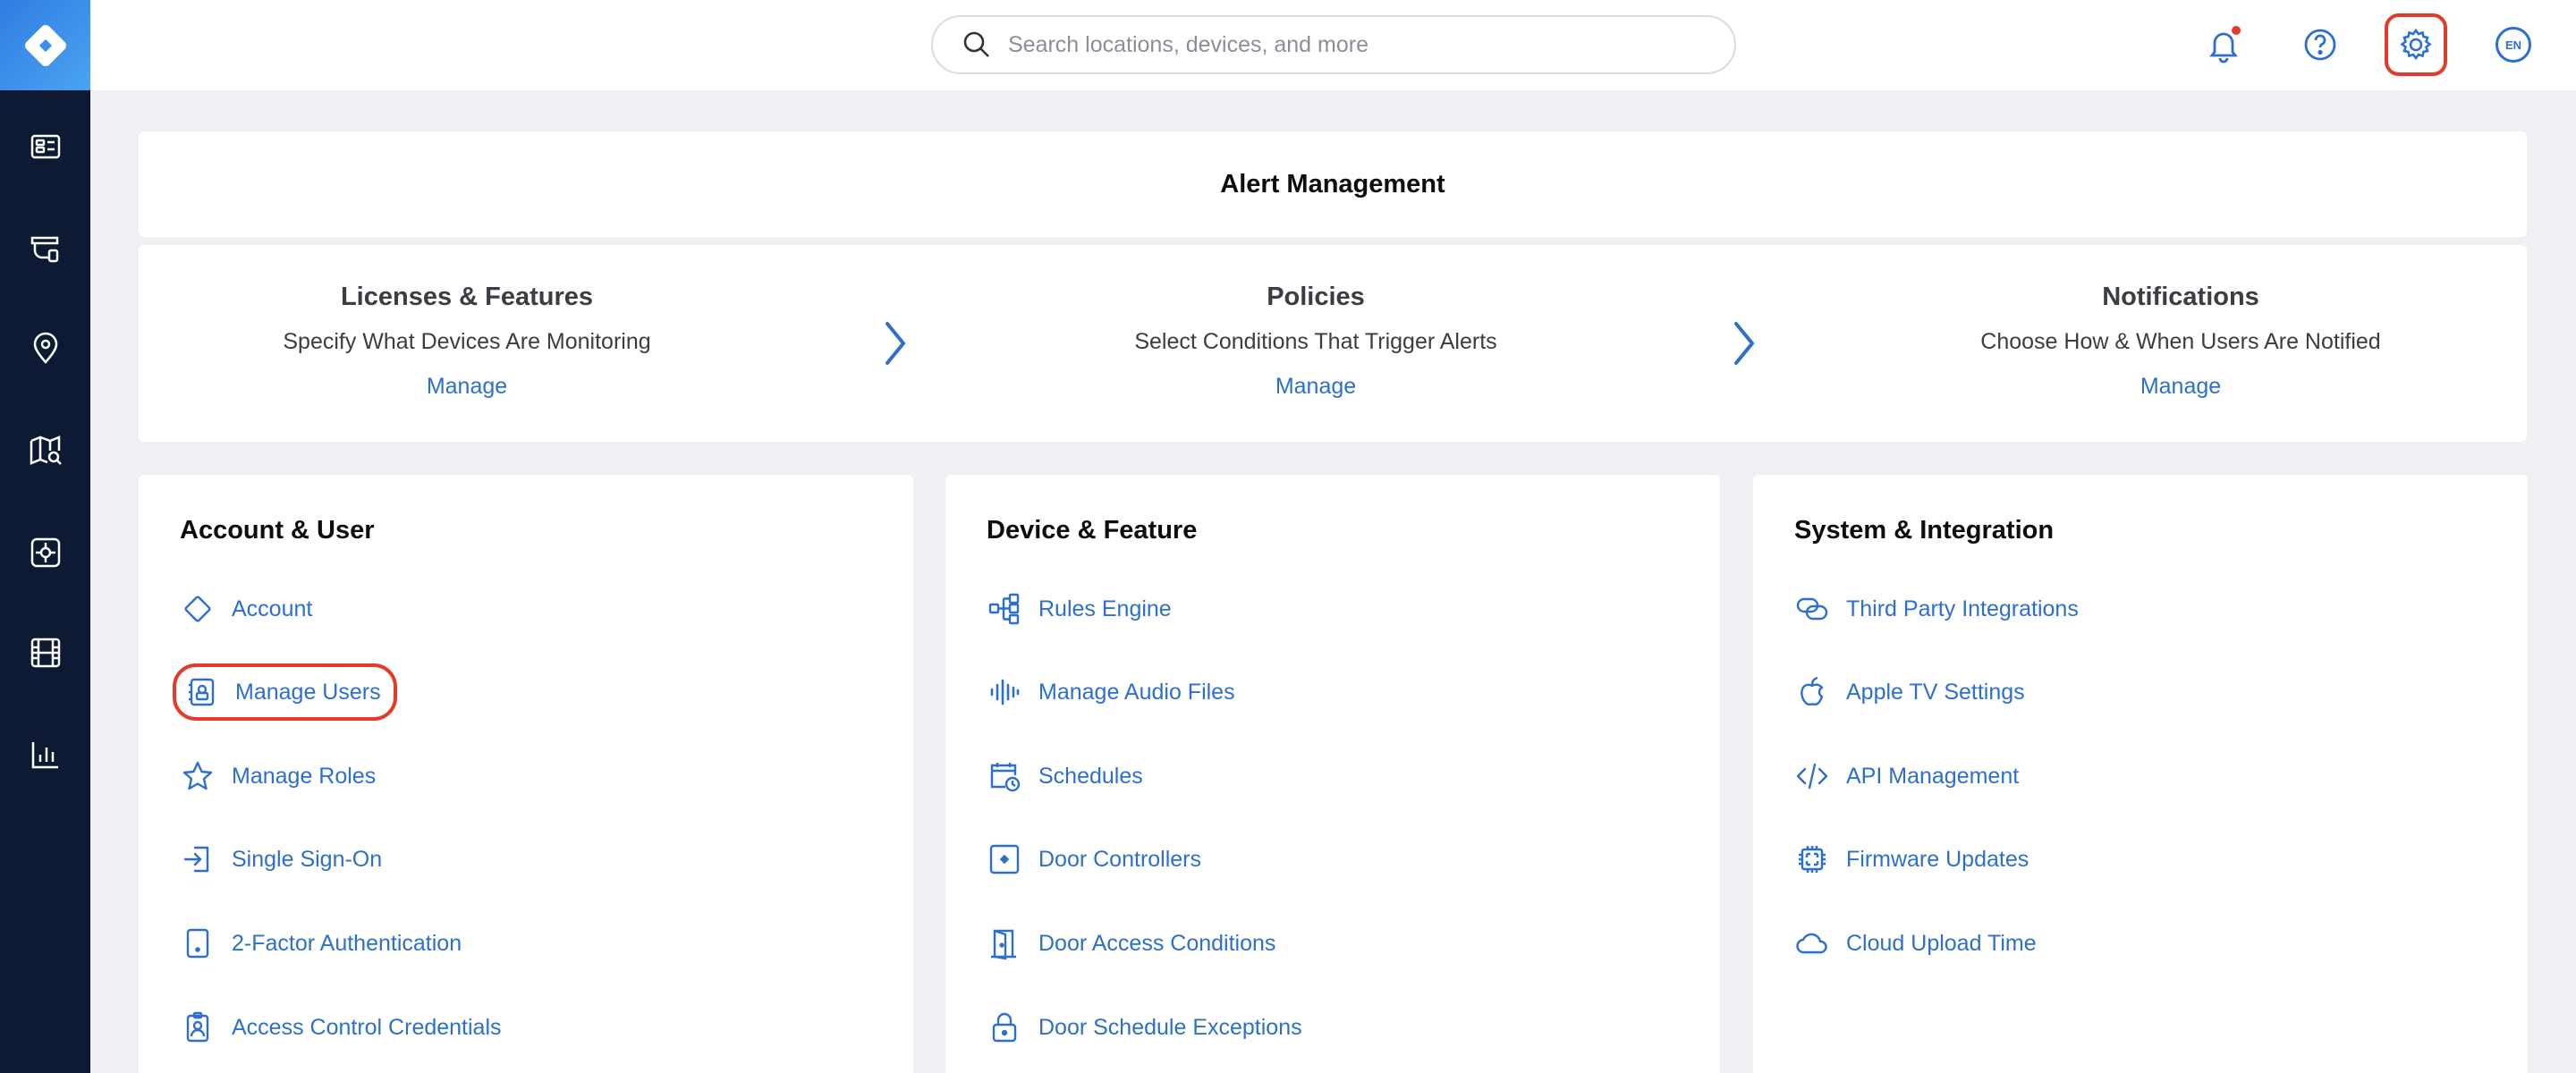 The height and width of the screenshot is (1073, 2576). I want to click on card-title: Account & User, so click(277, 530).